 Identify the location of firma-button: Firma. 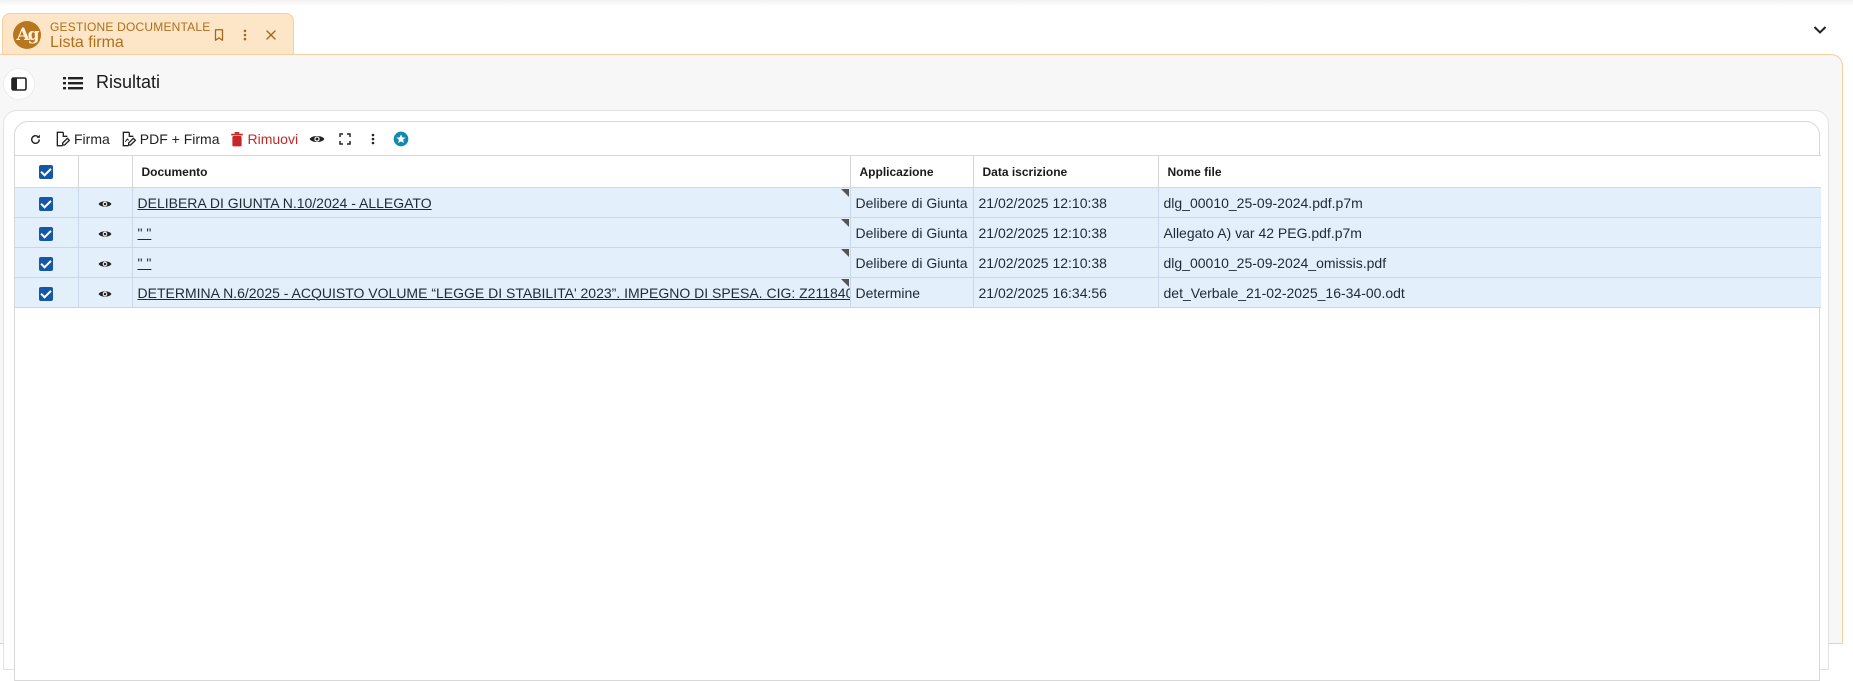
(82, 139).